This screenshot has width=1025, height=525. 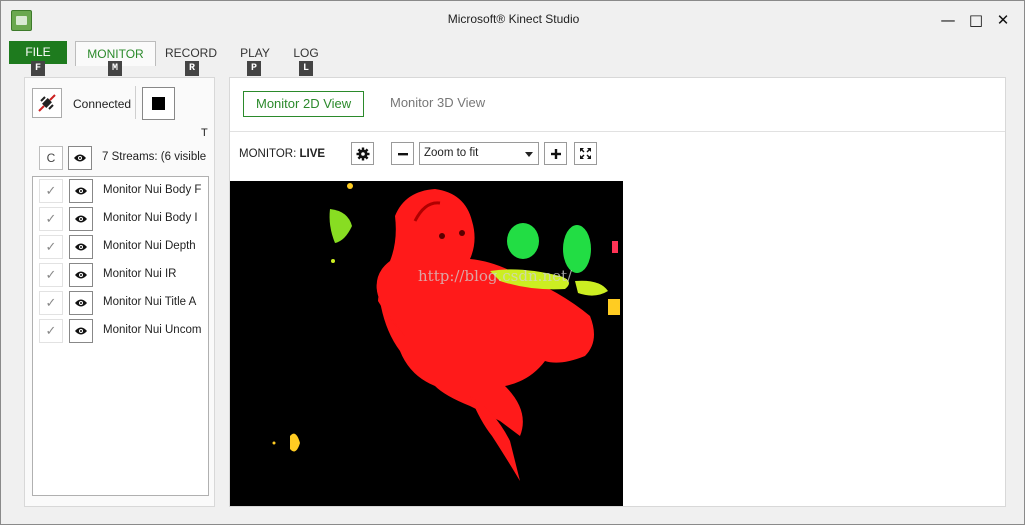 What do you see at coordinates (312, 154) in the screenshot?
I see `monitor-live-state: LIVE` at bounding box center [312, 154].